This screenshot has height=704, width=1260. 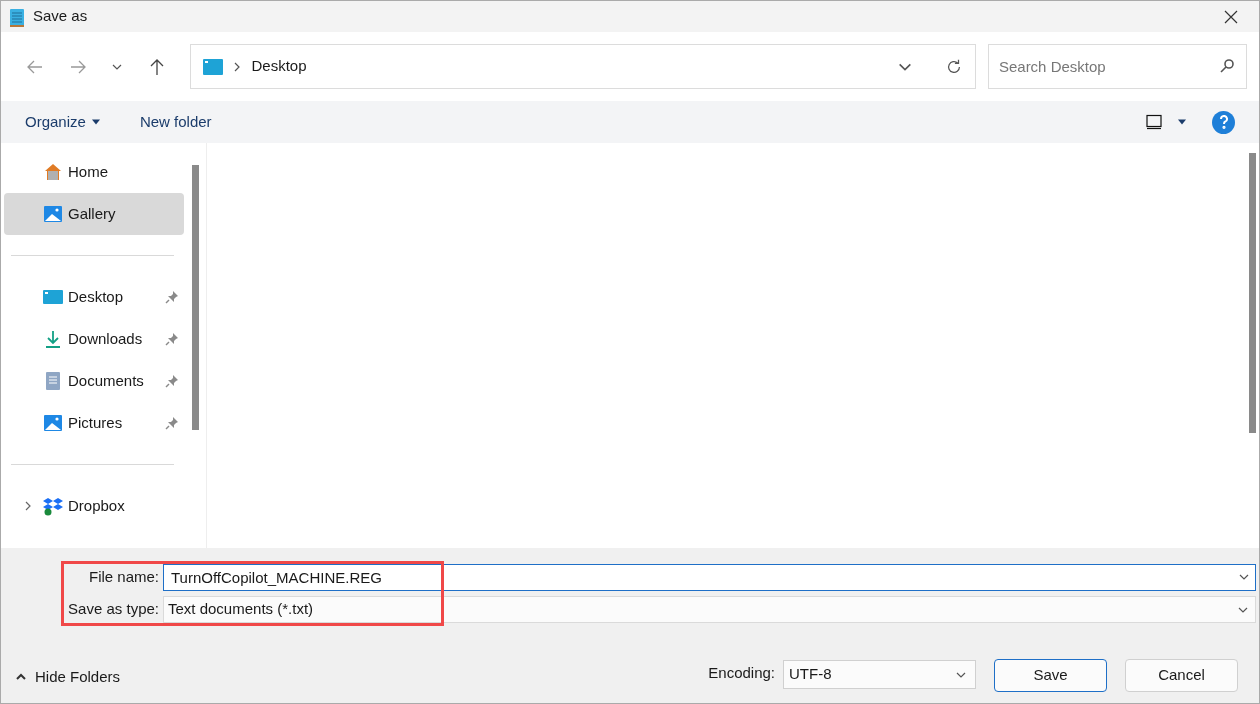 What do you see at coordinates (709, 609) in the screenshot?
I see `save-type-dropdown: Text documents (*.txt)` at bounding box center [709, 609].